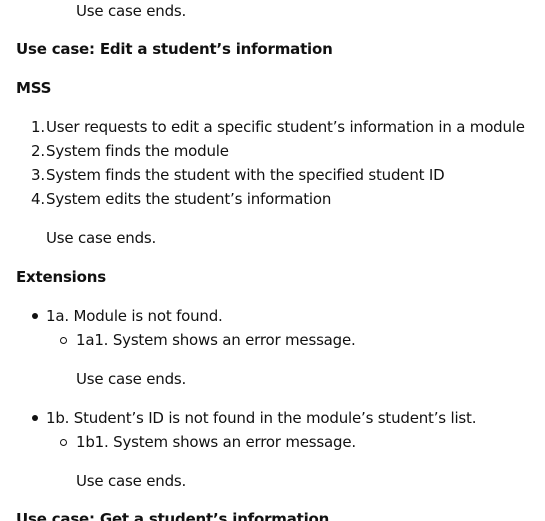 The width and height of the screenshot is (545, 521). What do you see at coordinates (216, 340) in the screenshot?
I see `extension-sub-text: 1a1. System shows an error message.` at bounding box center [216, 340].